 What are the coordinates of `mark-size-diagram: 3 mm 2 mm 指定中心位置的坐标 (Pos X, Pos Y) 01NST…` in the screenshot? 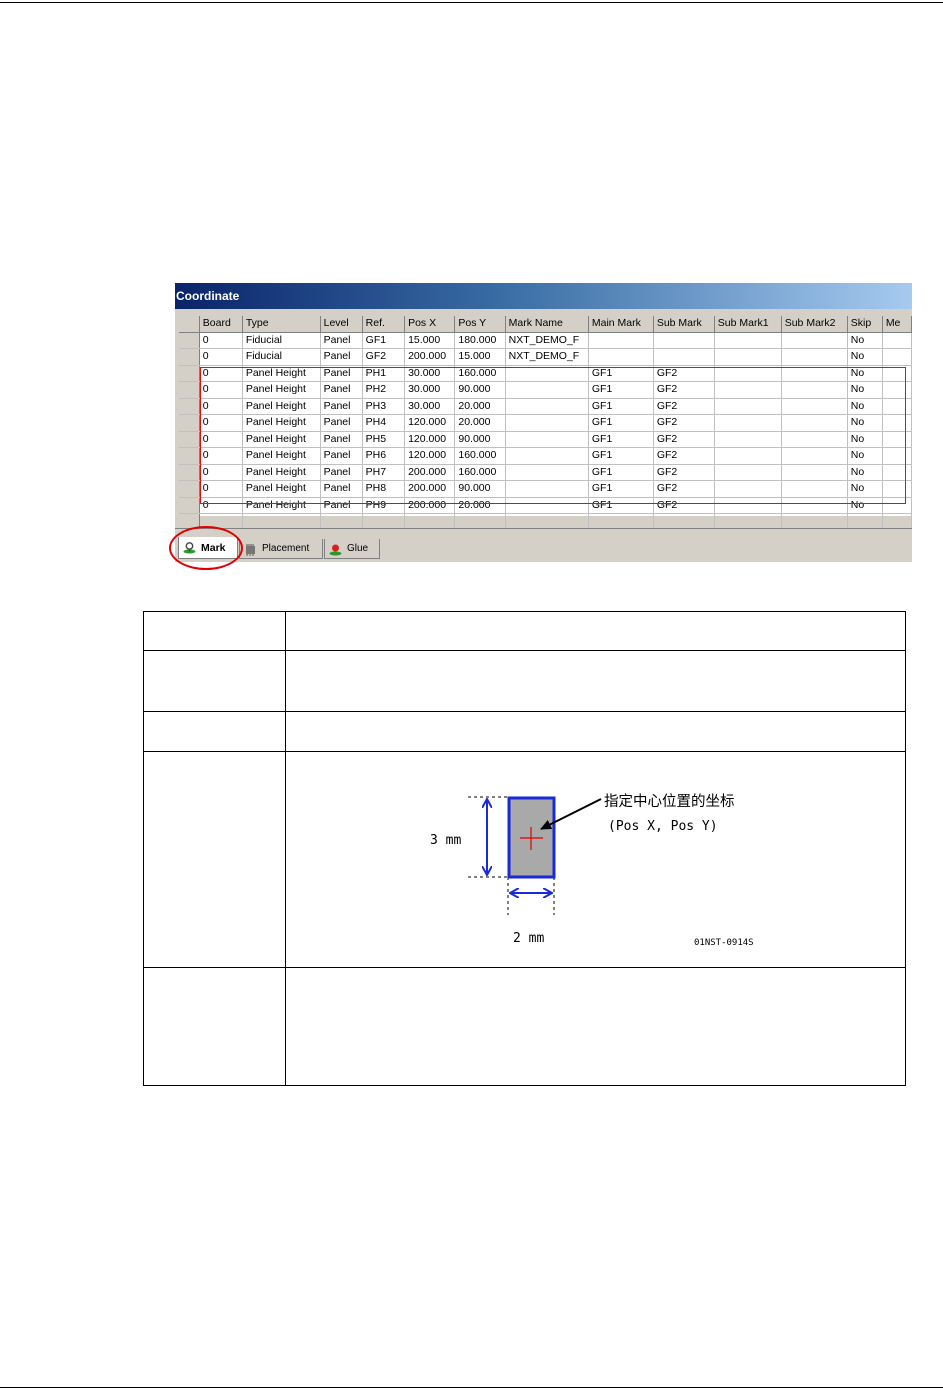 It's located at (592, 870).